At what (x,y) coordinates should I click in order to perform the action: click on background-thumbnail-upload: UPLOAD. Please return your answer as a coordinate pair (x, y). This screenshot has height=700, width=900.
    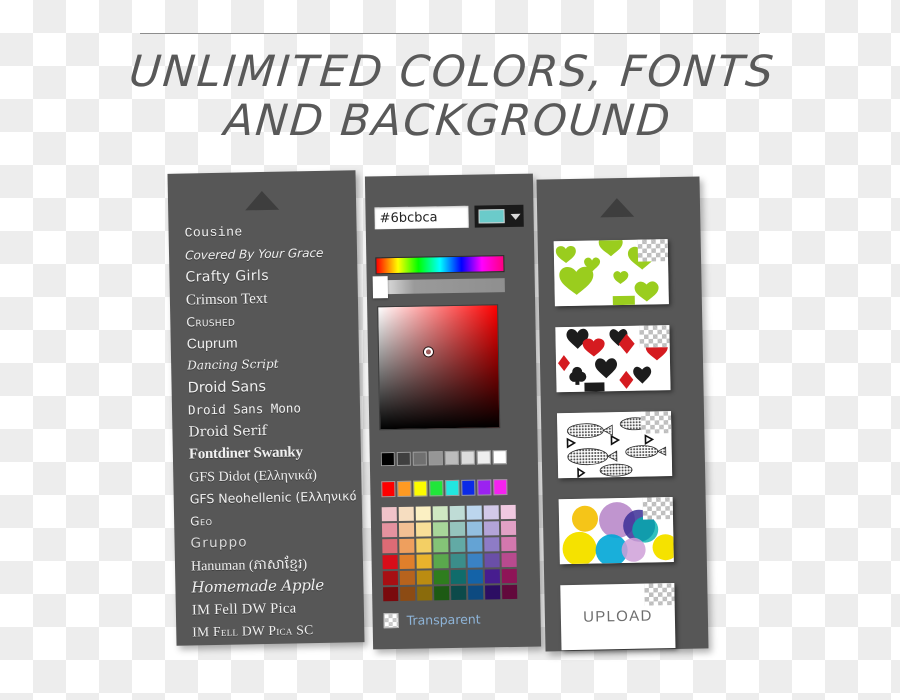
    Looking at the image, I should click on (618, 617).